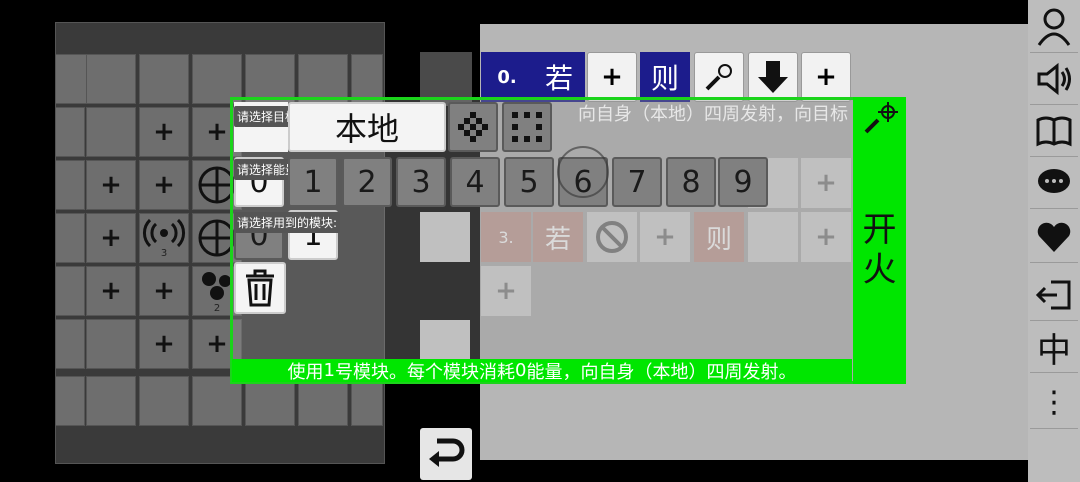 This screenshot has height=482, width=1080. I want to click on trash-icon, so click(260, 288).